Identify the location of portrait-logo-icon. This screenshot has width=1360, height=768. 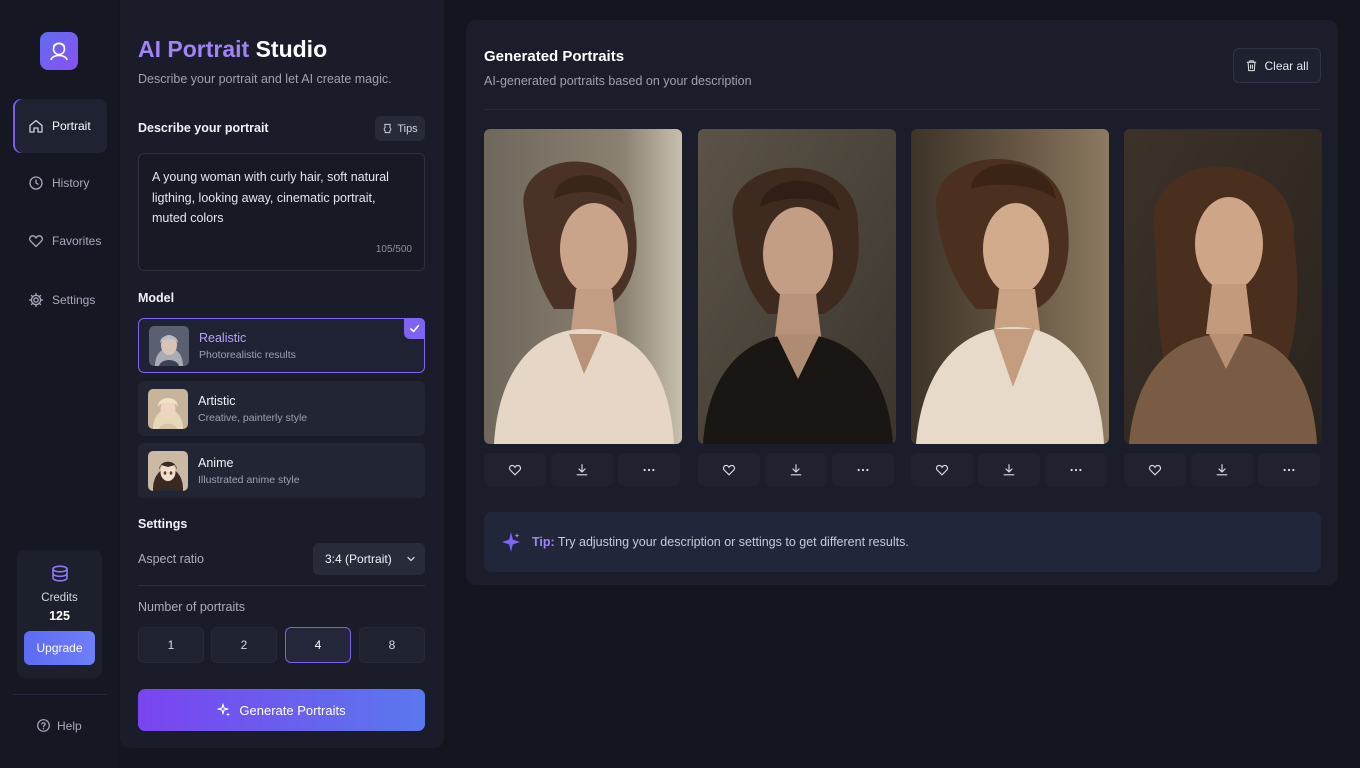
(59, 51).